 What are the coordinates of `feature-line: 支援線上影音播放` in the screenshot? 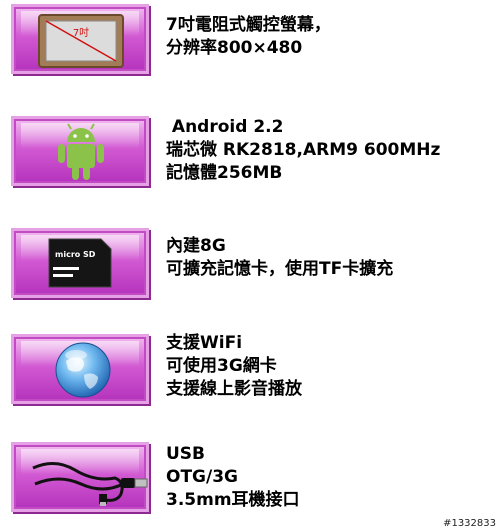 It's located at (234, 389).